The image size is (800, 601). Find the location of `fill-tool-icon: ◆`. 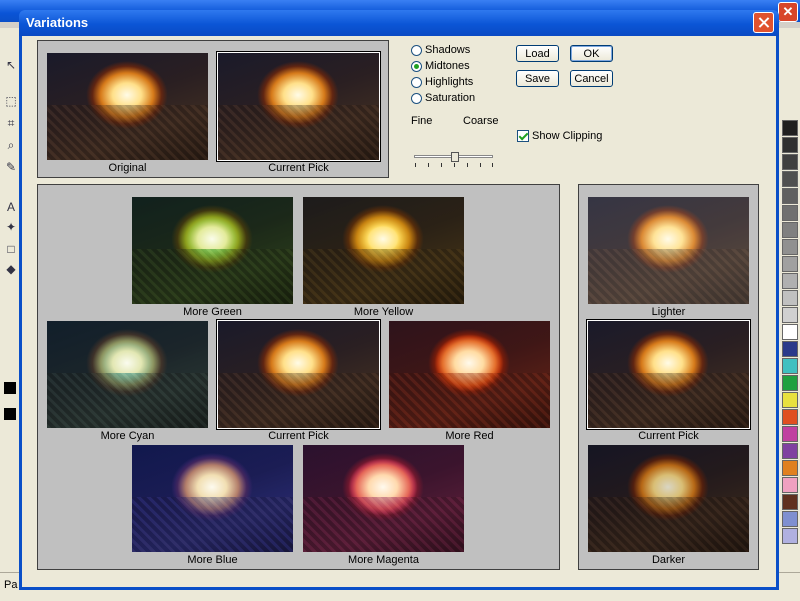

fill-tool-icon: ◆ is located at coordinates (11, 269).